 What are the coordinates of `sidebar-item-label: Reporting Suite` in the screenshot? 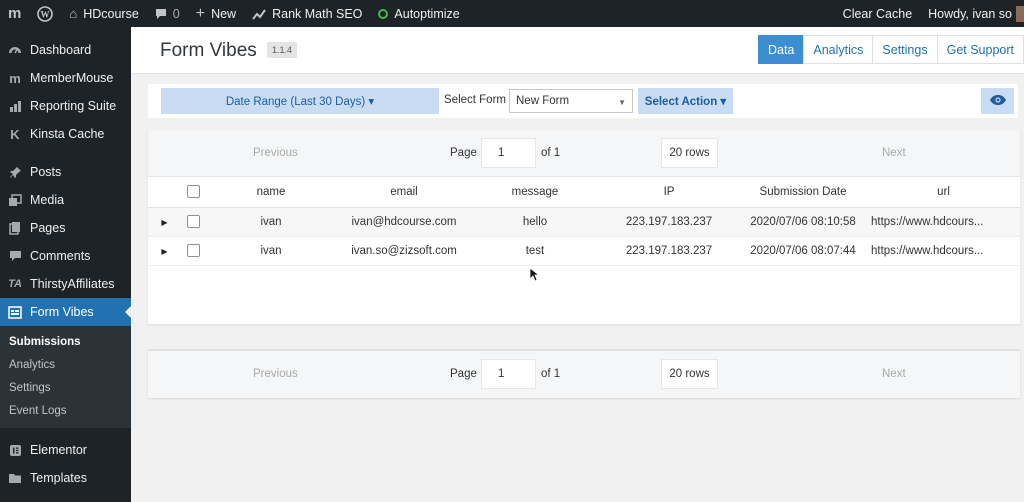 It's located at (73, 106).